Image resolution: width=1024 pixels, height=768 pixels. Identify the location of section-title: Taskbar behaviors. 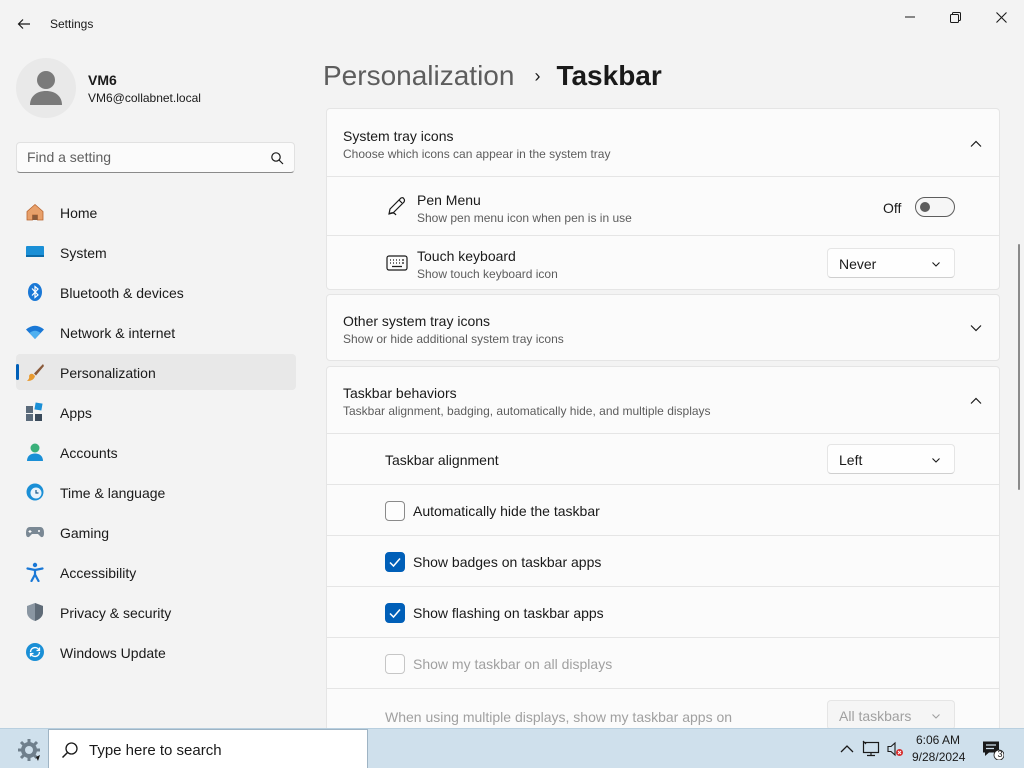
(400, 393).